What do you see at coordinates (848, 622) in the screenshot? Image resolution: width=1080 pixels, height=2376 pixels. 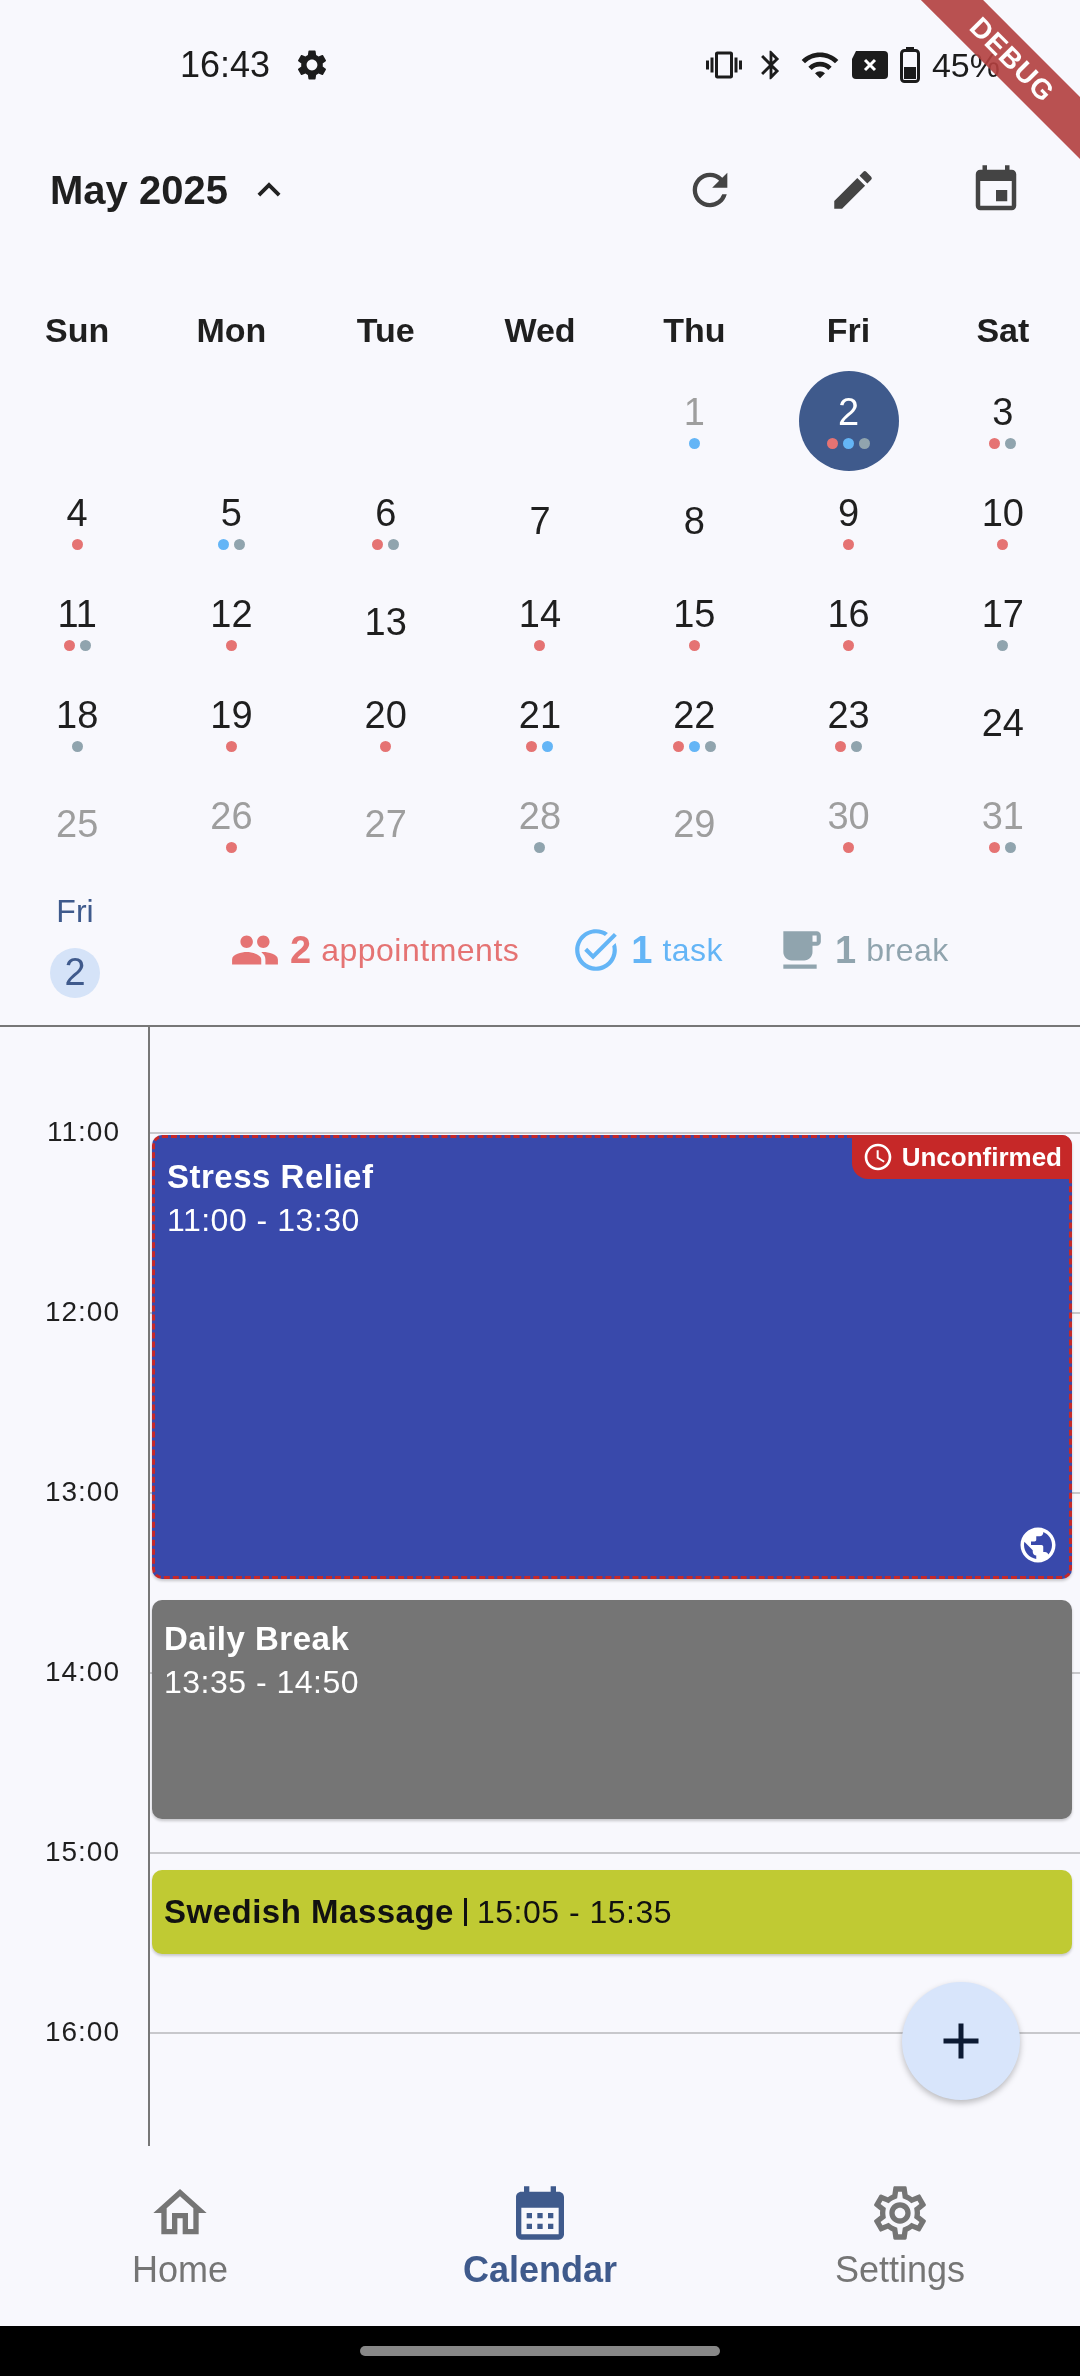 I see `calendar-day: 16` at bounding box center [848, 622].